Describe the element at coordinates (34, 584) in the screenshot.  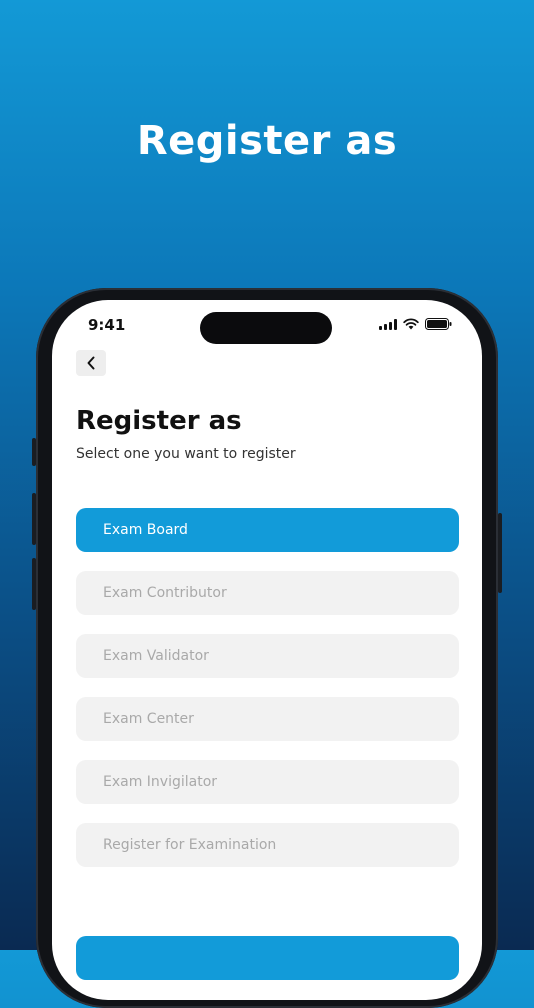
I see `phone-volume-down-button` at that location.